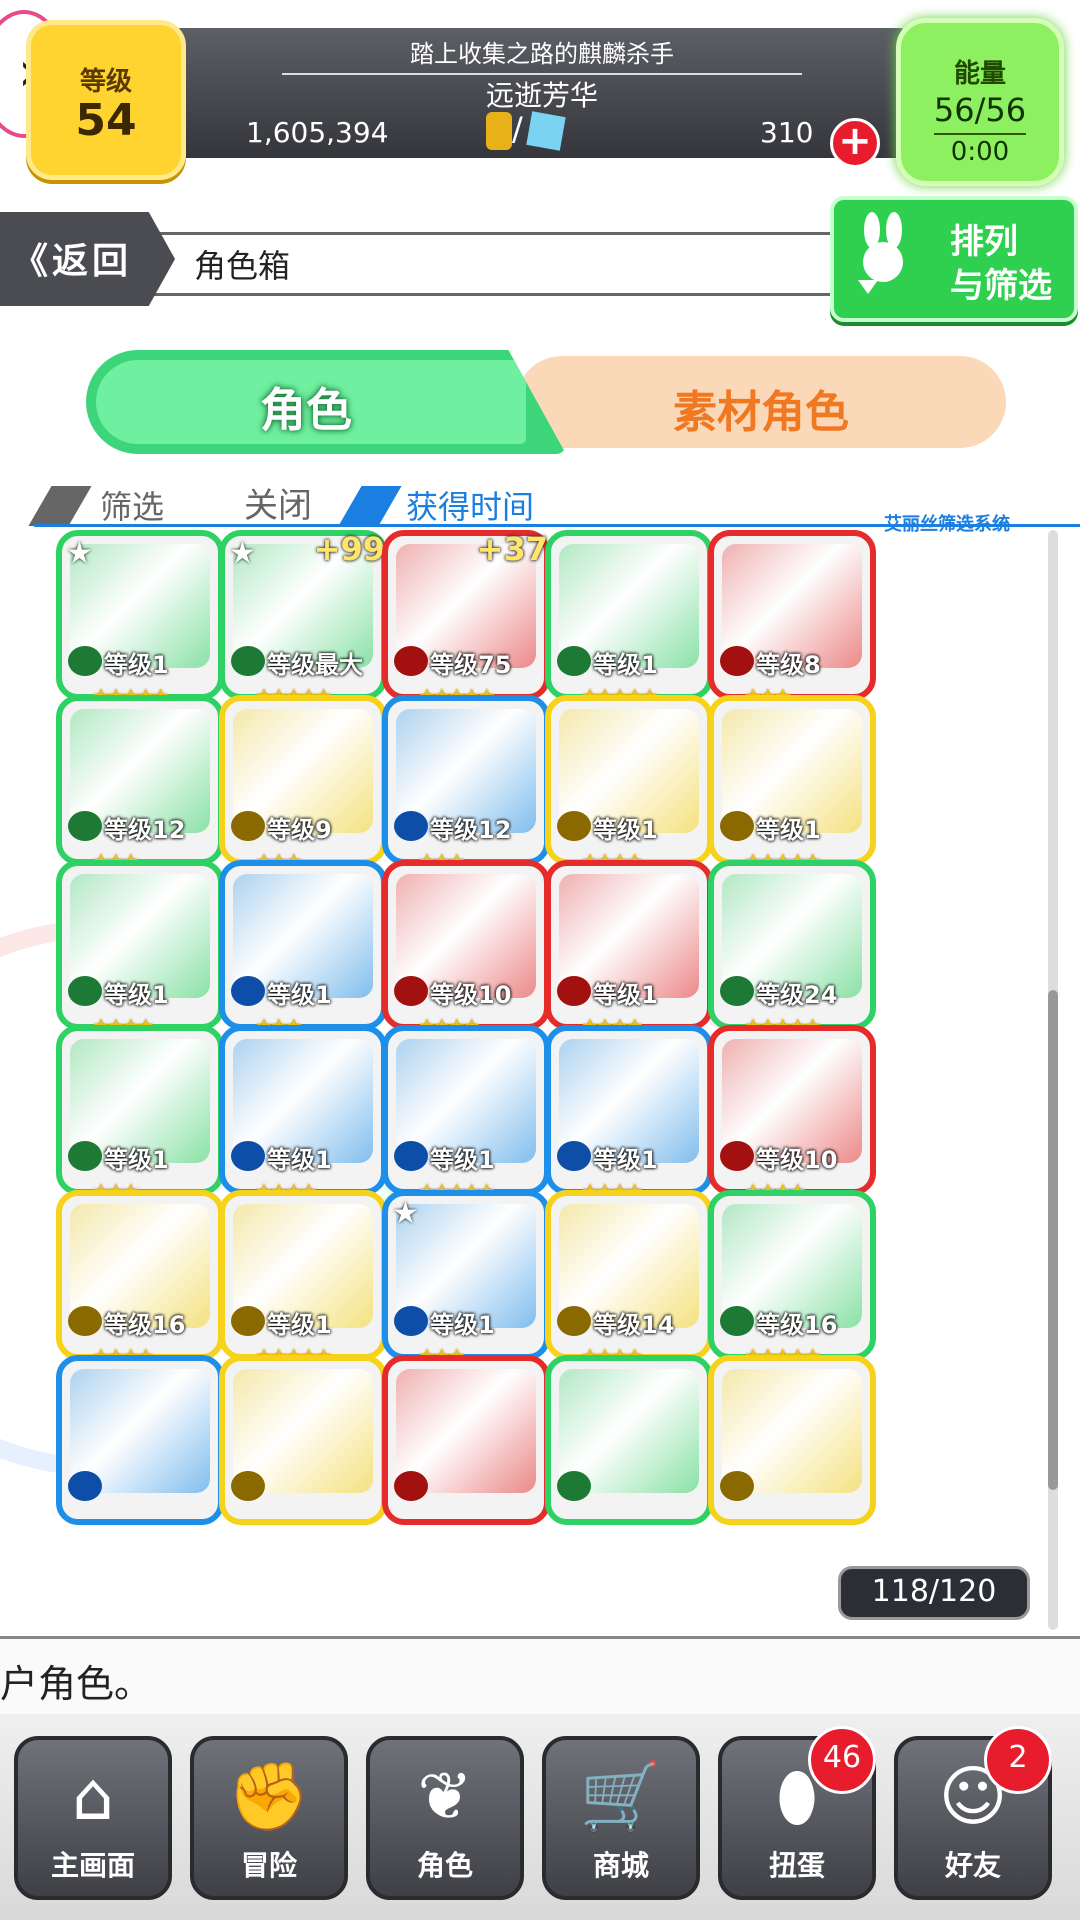  I want to click on sort-key-button: 获得时间, so click(470, 505).